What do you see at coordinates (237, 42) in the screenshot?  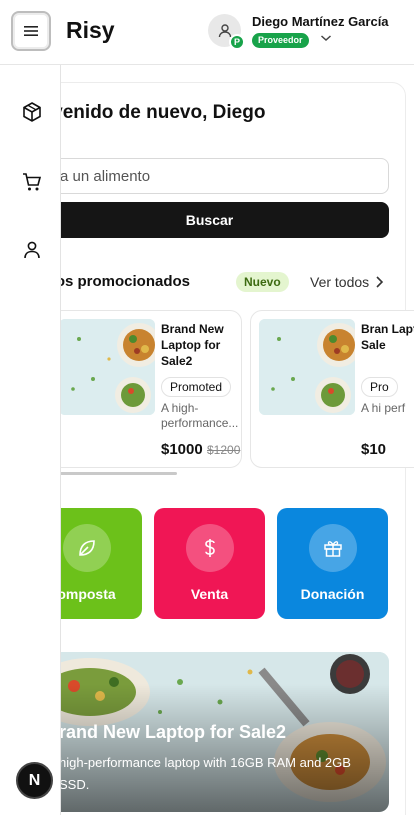 I see `avatar-status-badge: P` at bounding box center [237, 42].